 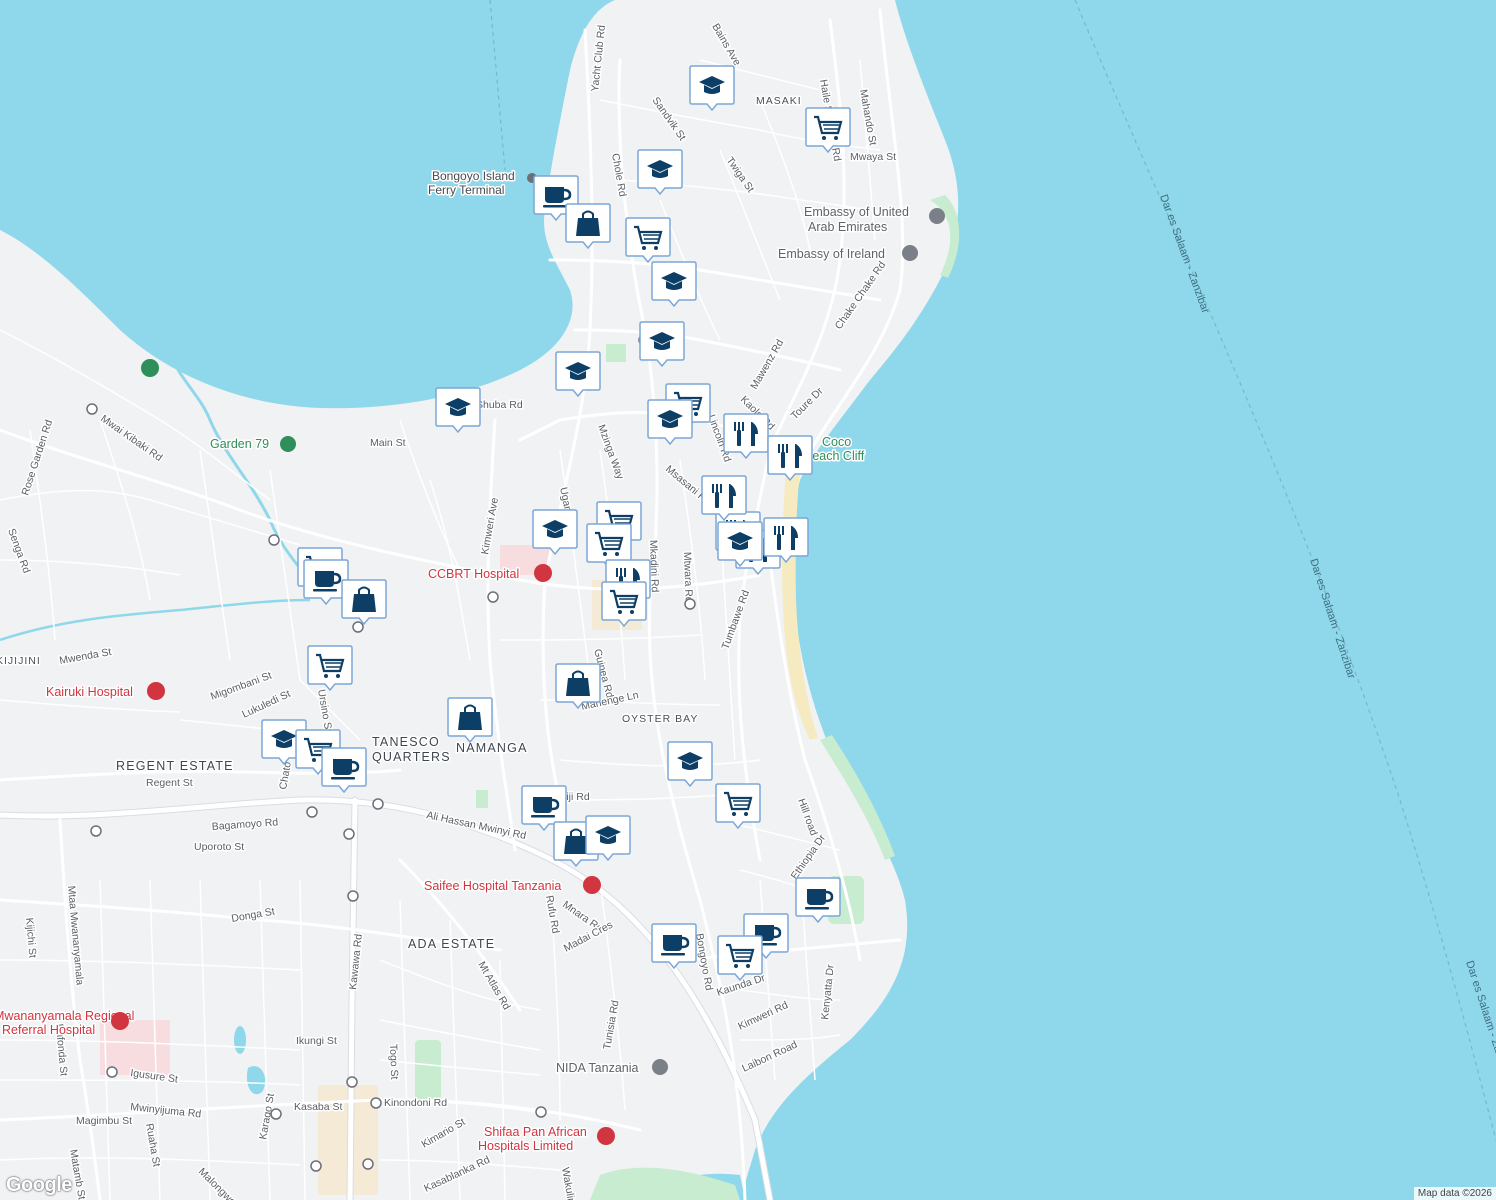 What do you see at coordinates (393, 1062) in the screenshot?
I see `street-label: Togo St` at bounding box center [393, 1062].